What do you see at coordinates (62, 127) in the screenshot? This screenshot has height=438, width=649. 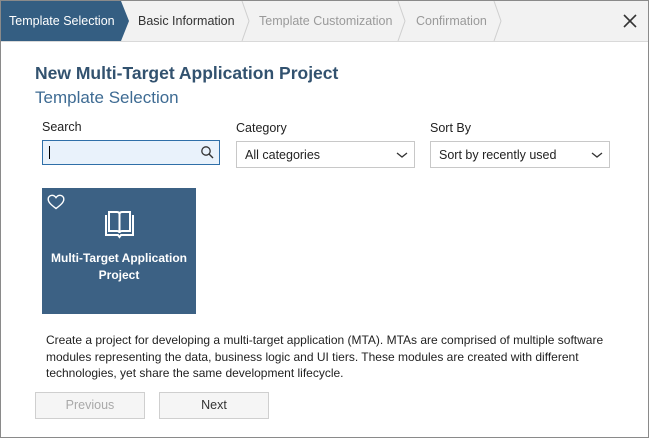 I see `search-label: Search` at bounding box center [62, 127].